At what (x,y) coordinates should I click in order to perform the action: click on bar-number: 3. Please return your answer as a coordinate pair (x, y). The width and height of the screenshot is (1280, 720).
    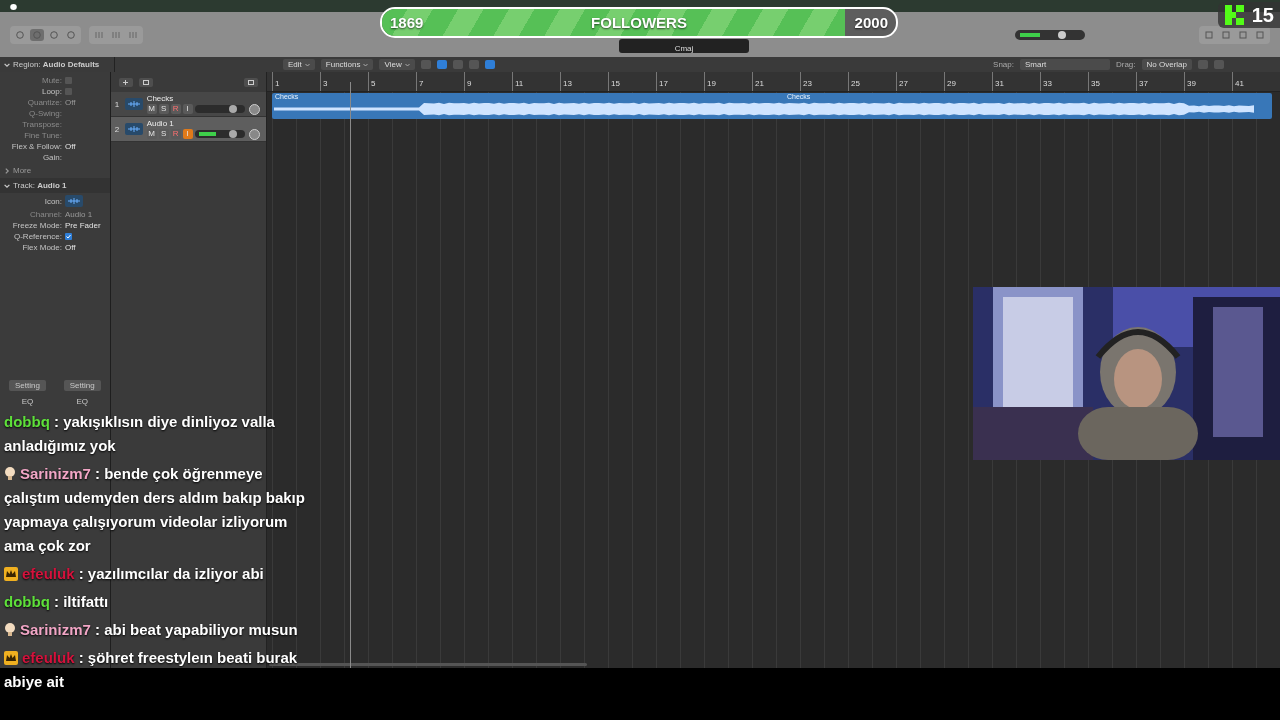
    Looking at the image, I should click on (325, 83).